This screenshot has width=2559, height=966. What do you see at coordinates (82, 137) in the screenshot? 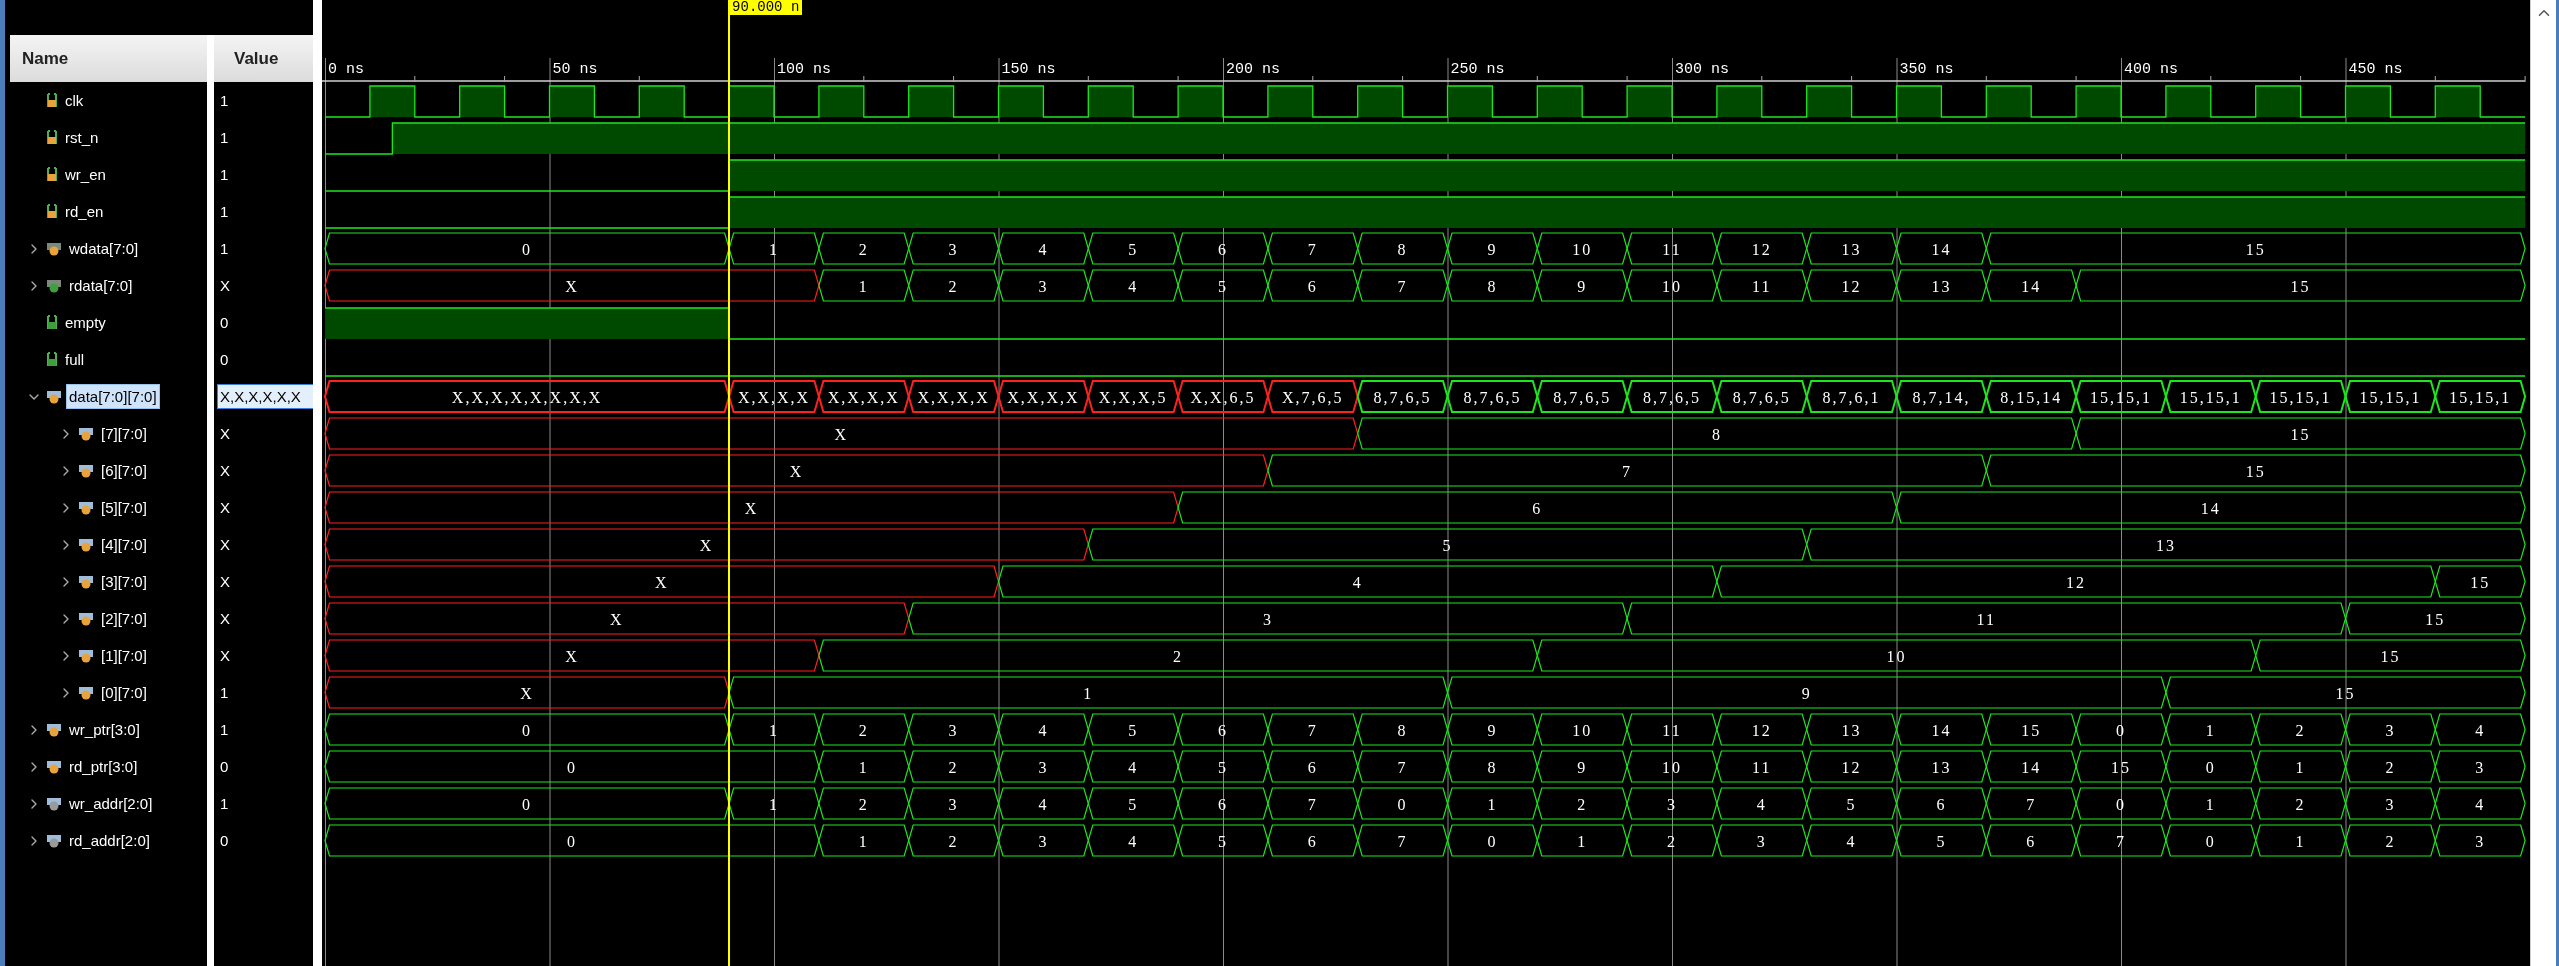
I see `signal-name: rst_n` at bounding box center [82, 137].